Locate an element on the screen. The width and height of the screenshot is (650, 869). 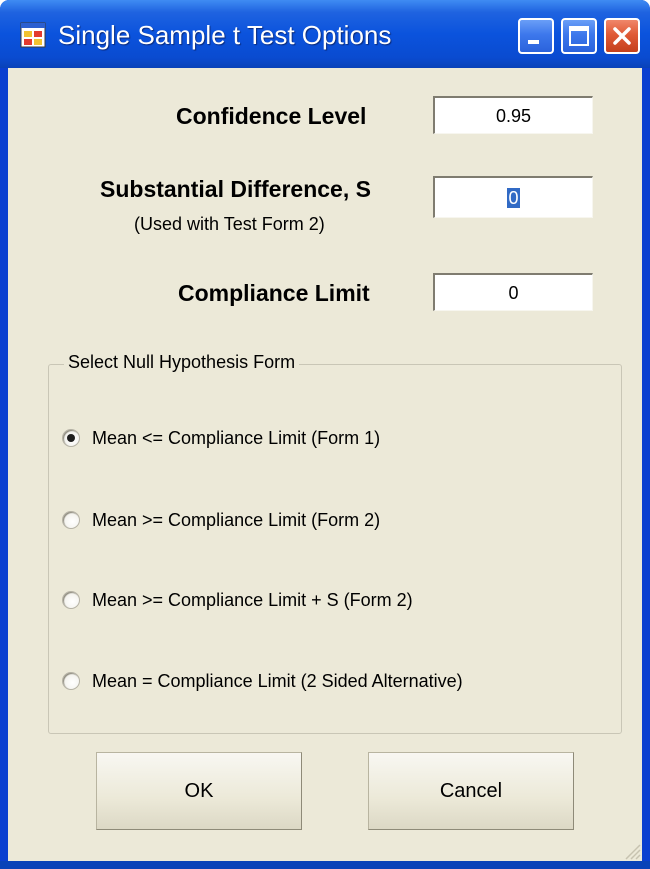
title-bar: Single Sample t Test Options is located at coordinates (325, 34).